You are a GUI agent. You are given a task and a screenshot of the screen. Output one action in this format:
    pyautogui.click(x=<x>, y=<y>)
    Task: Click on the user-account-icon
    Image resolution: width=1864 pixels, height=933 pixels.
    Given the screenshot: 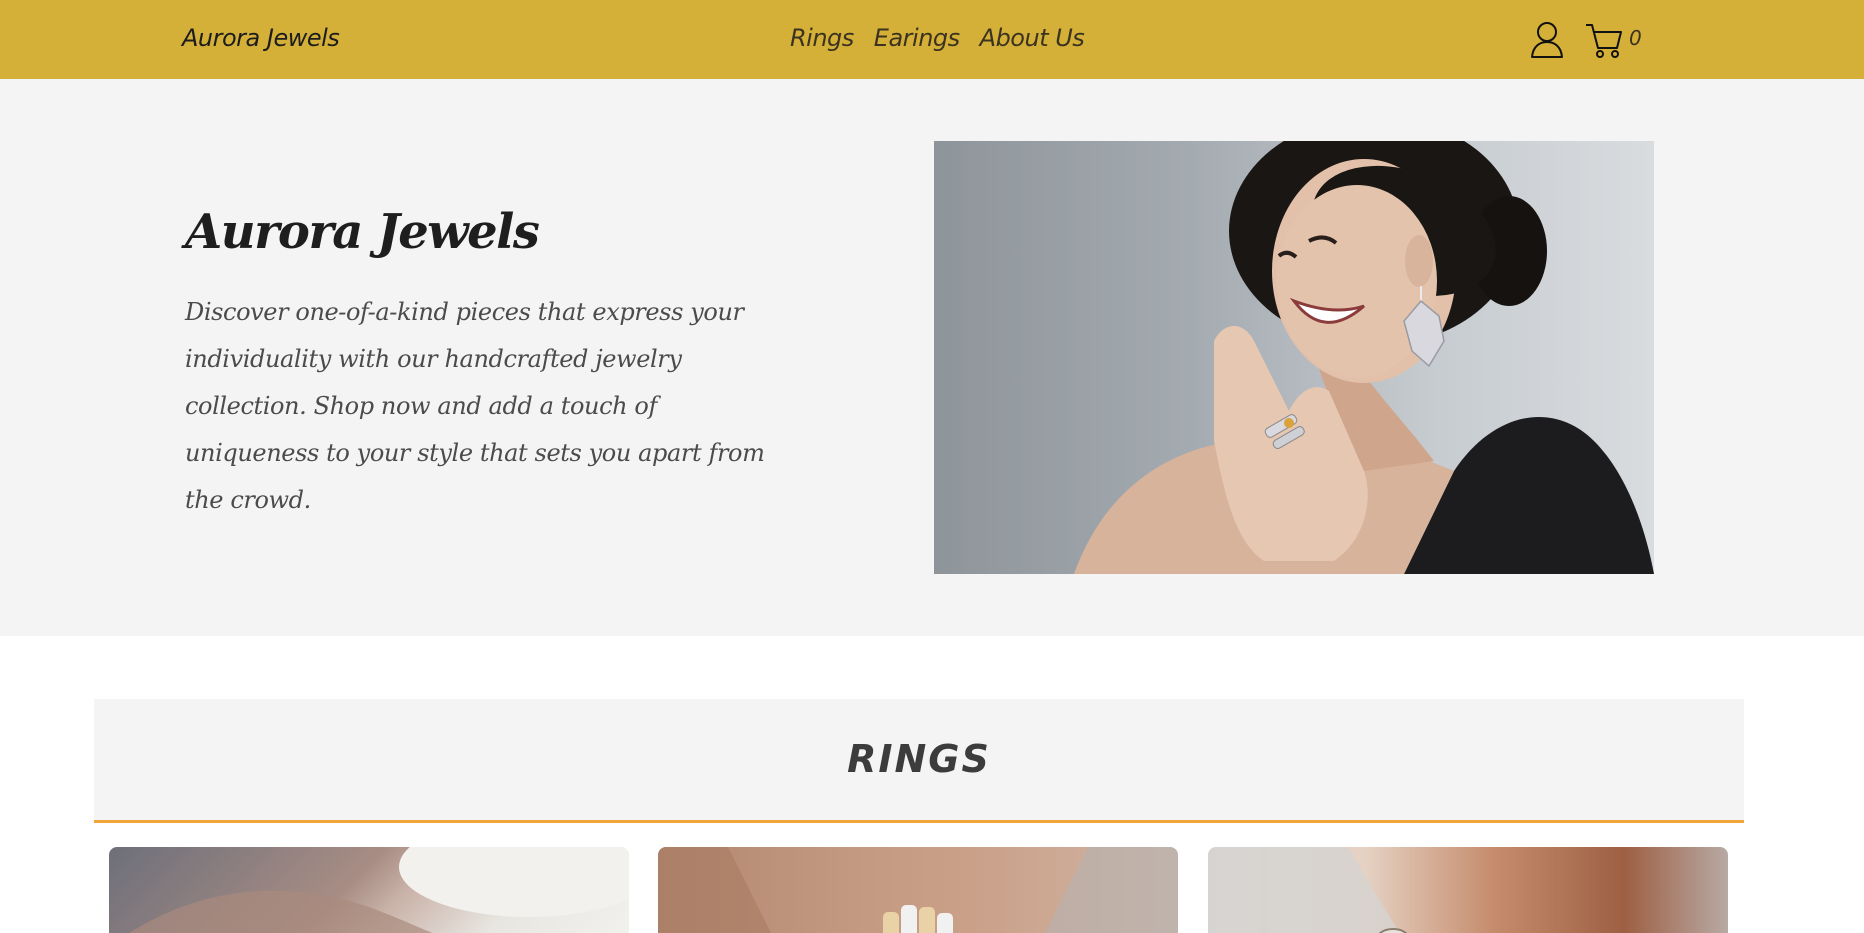 What is the action you would take?
    pyautogui.click(x=1547, y=40)
    